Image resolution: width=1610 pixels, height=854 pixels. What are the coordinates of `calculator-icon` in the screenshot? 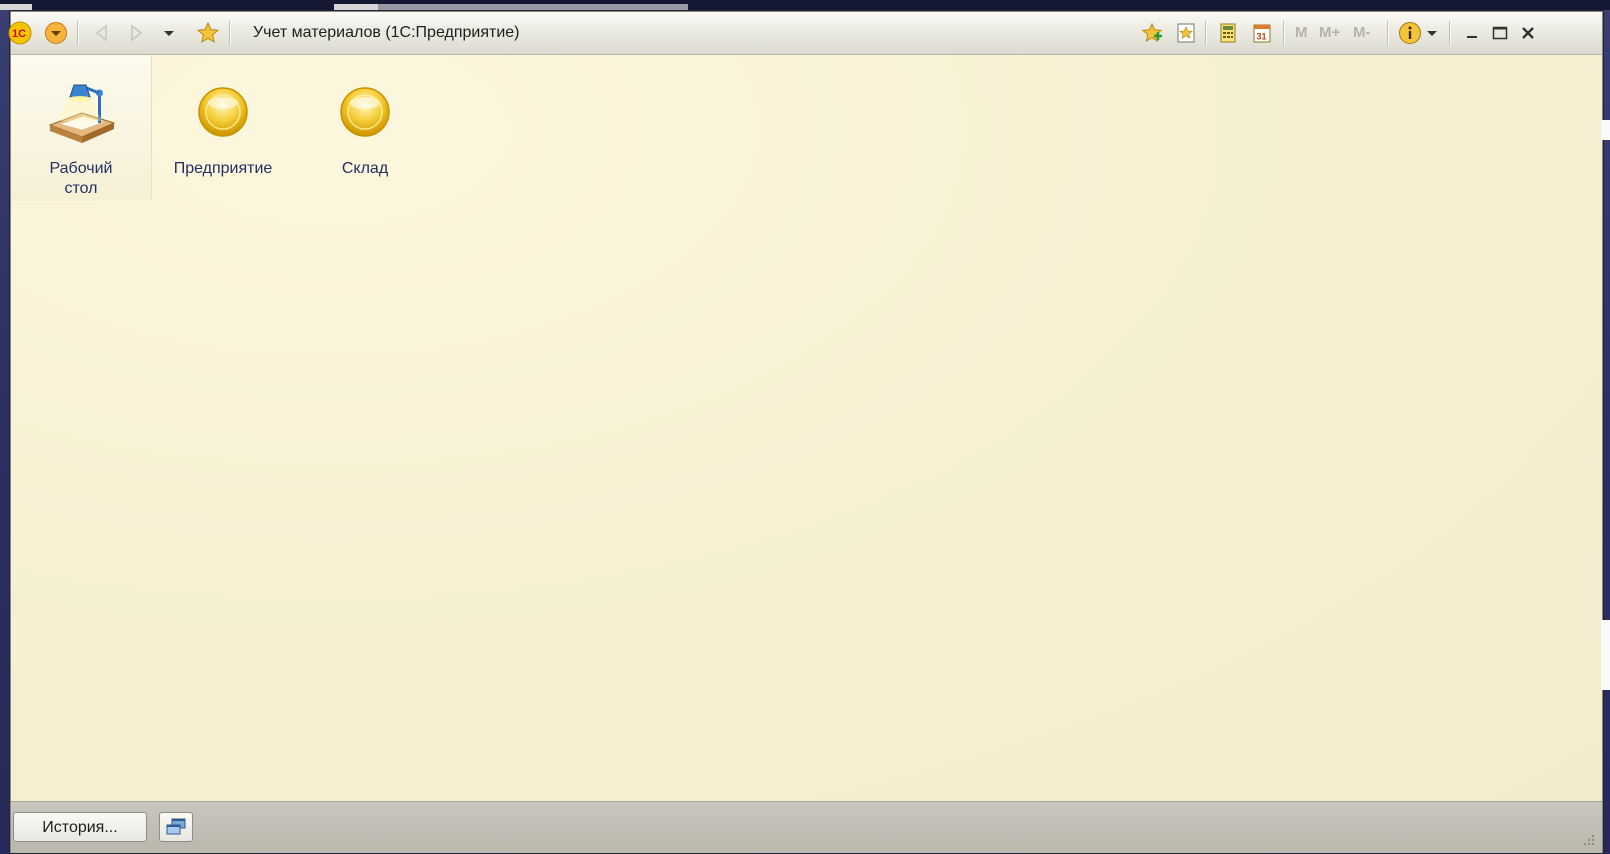 It's located at (1228, 33).